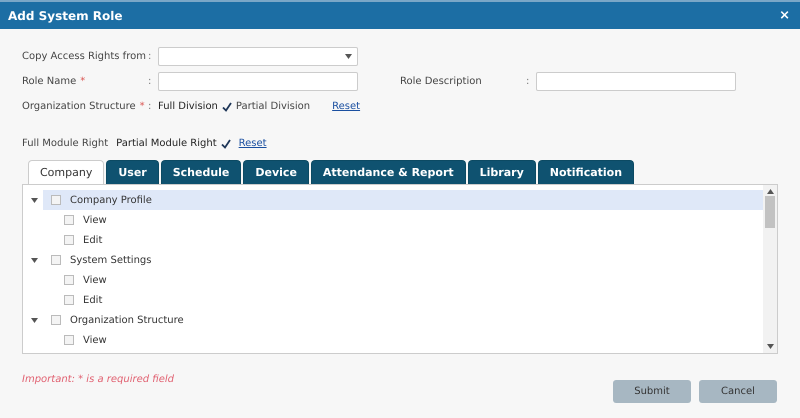 The image size is (800, 418). Describe the element at coordinates (738, 391) in the screenshot. I see `cancel-button: Cancel` at that location.